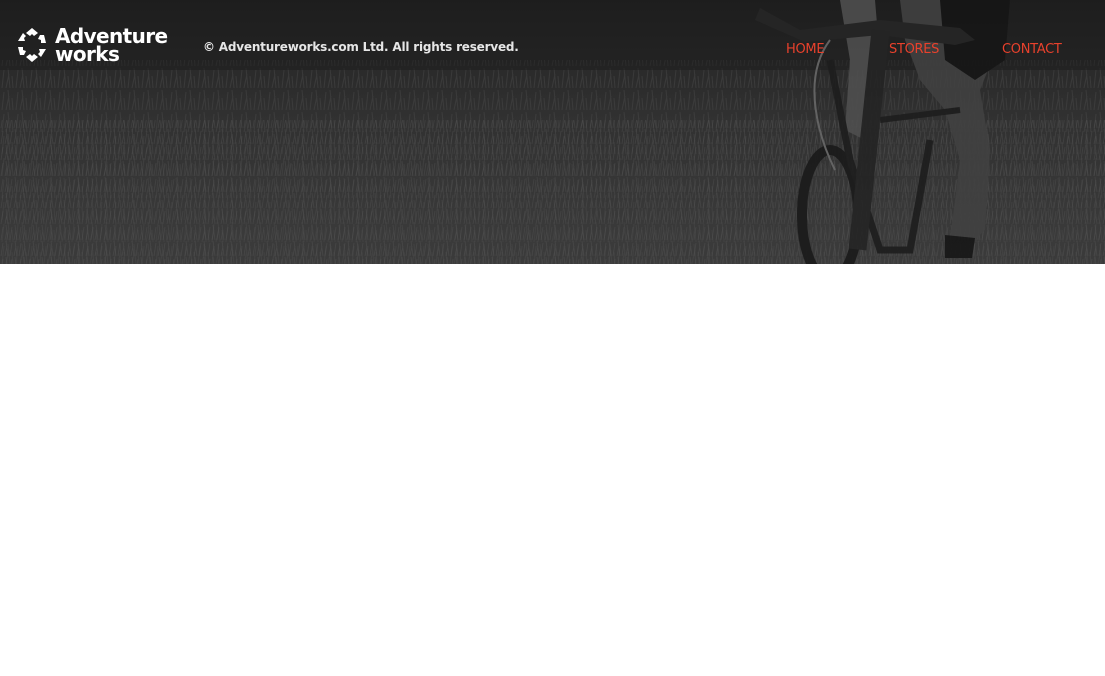 Image resolution: width=1105 pixels, height=676 pixels. Describe the element at coordinates (32, 45) in the screenshot. I see `adventureworks-logo-icon` at that location.